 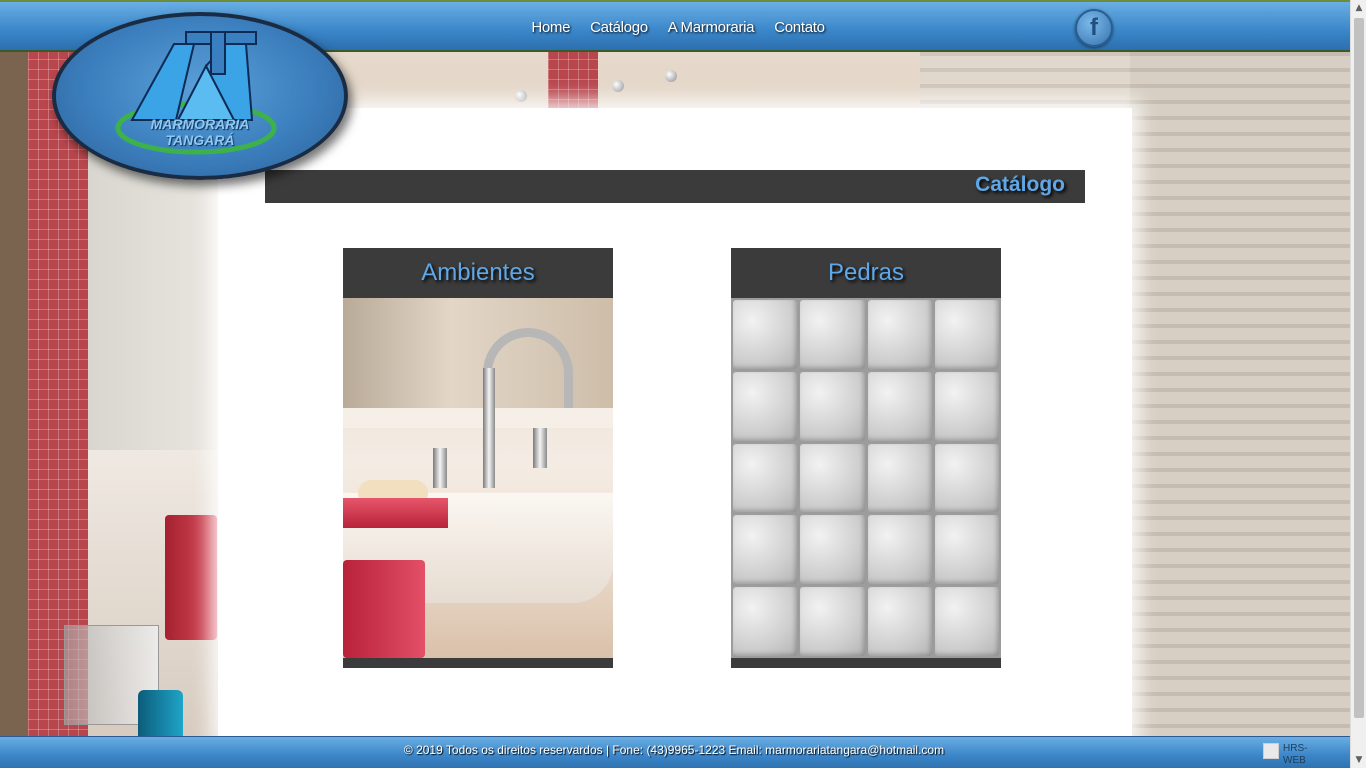 What do you see at coordinates (384, 609) in the screenshot?
I see `image-pink-box` at bounding box center [384, 609].